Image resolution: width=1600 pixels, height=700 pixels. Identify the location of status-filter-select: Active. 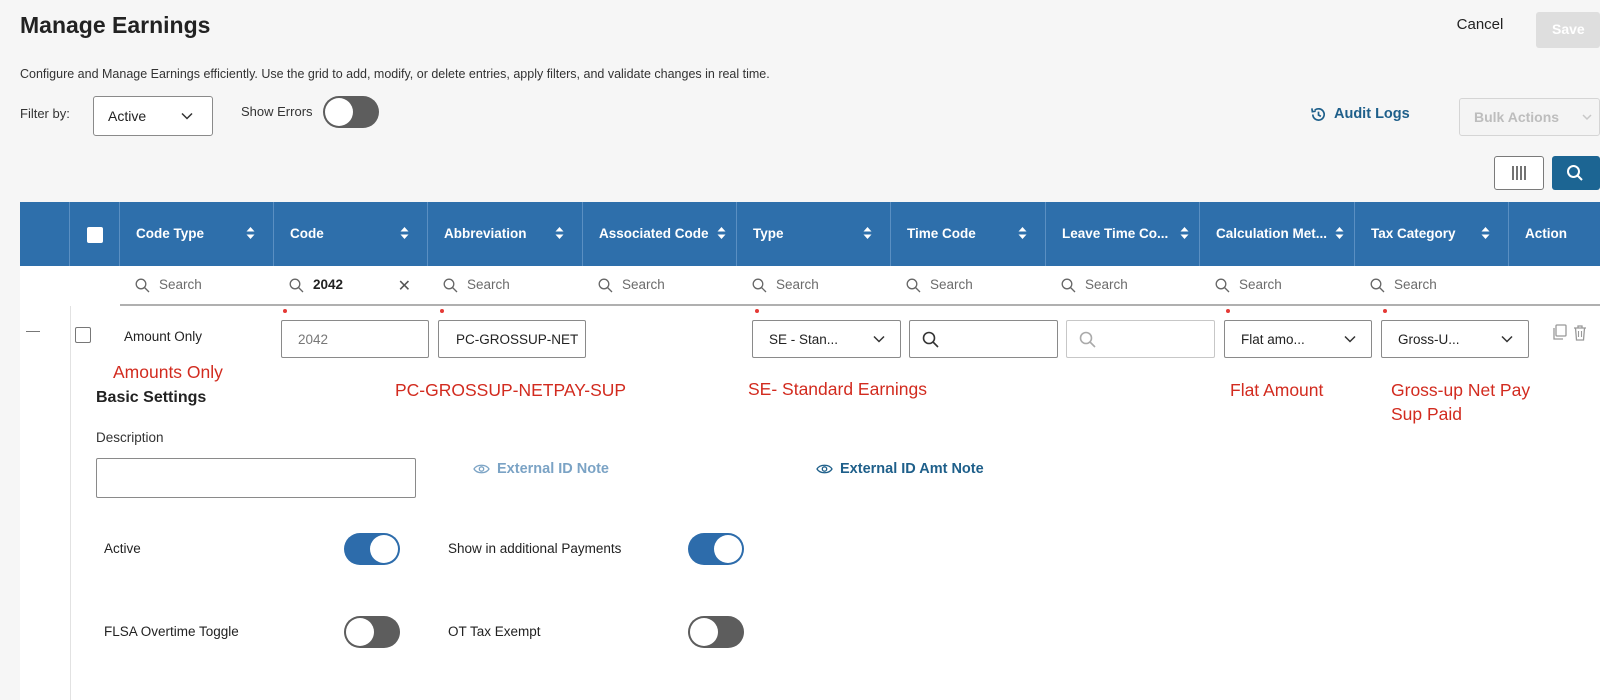
(153, 116).